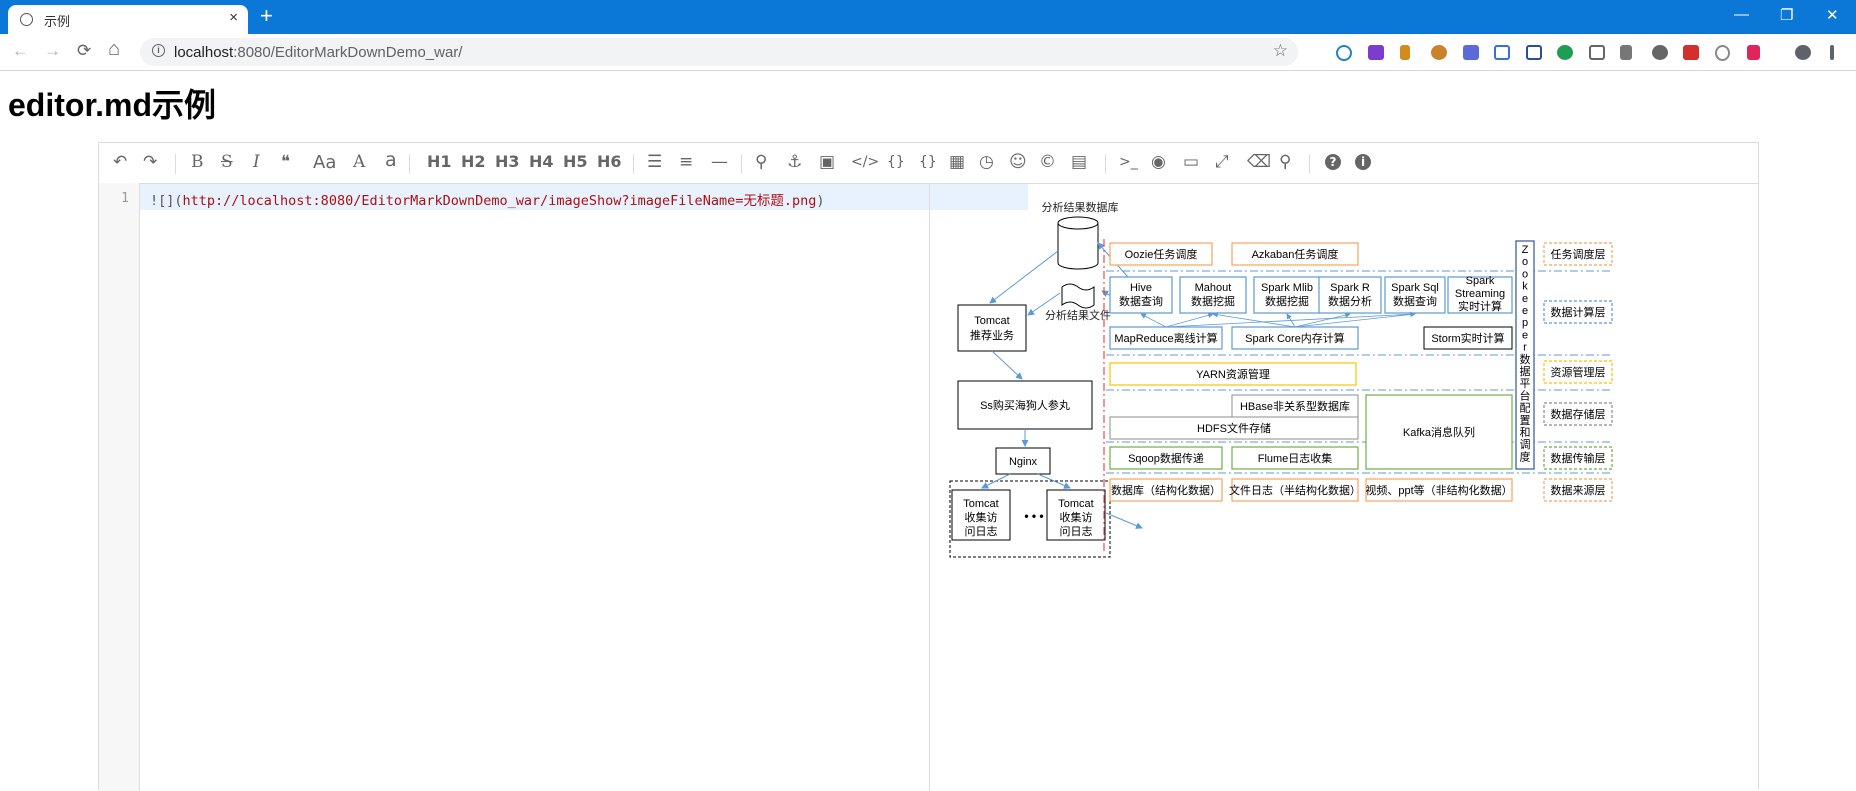  I want to click on menu-kebab-icon, so click(1832, 52).